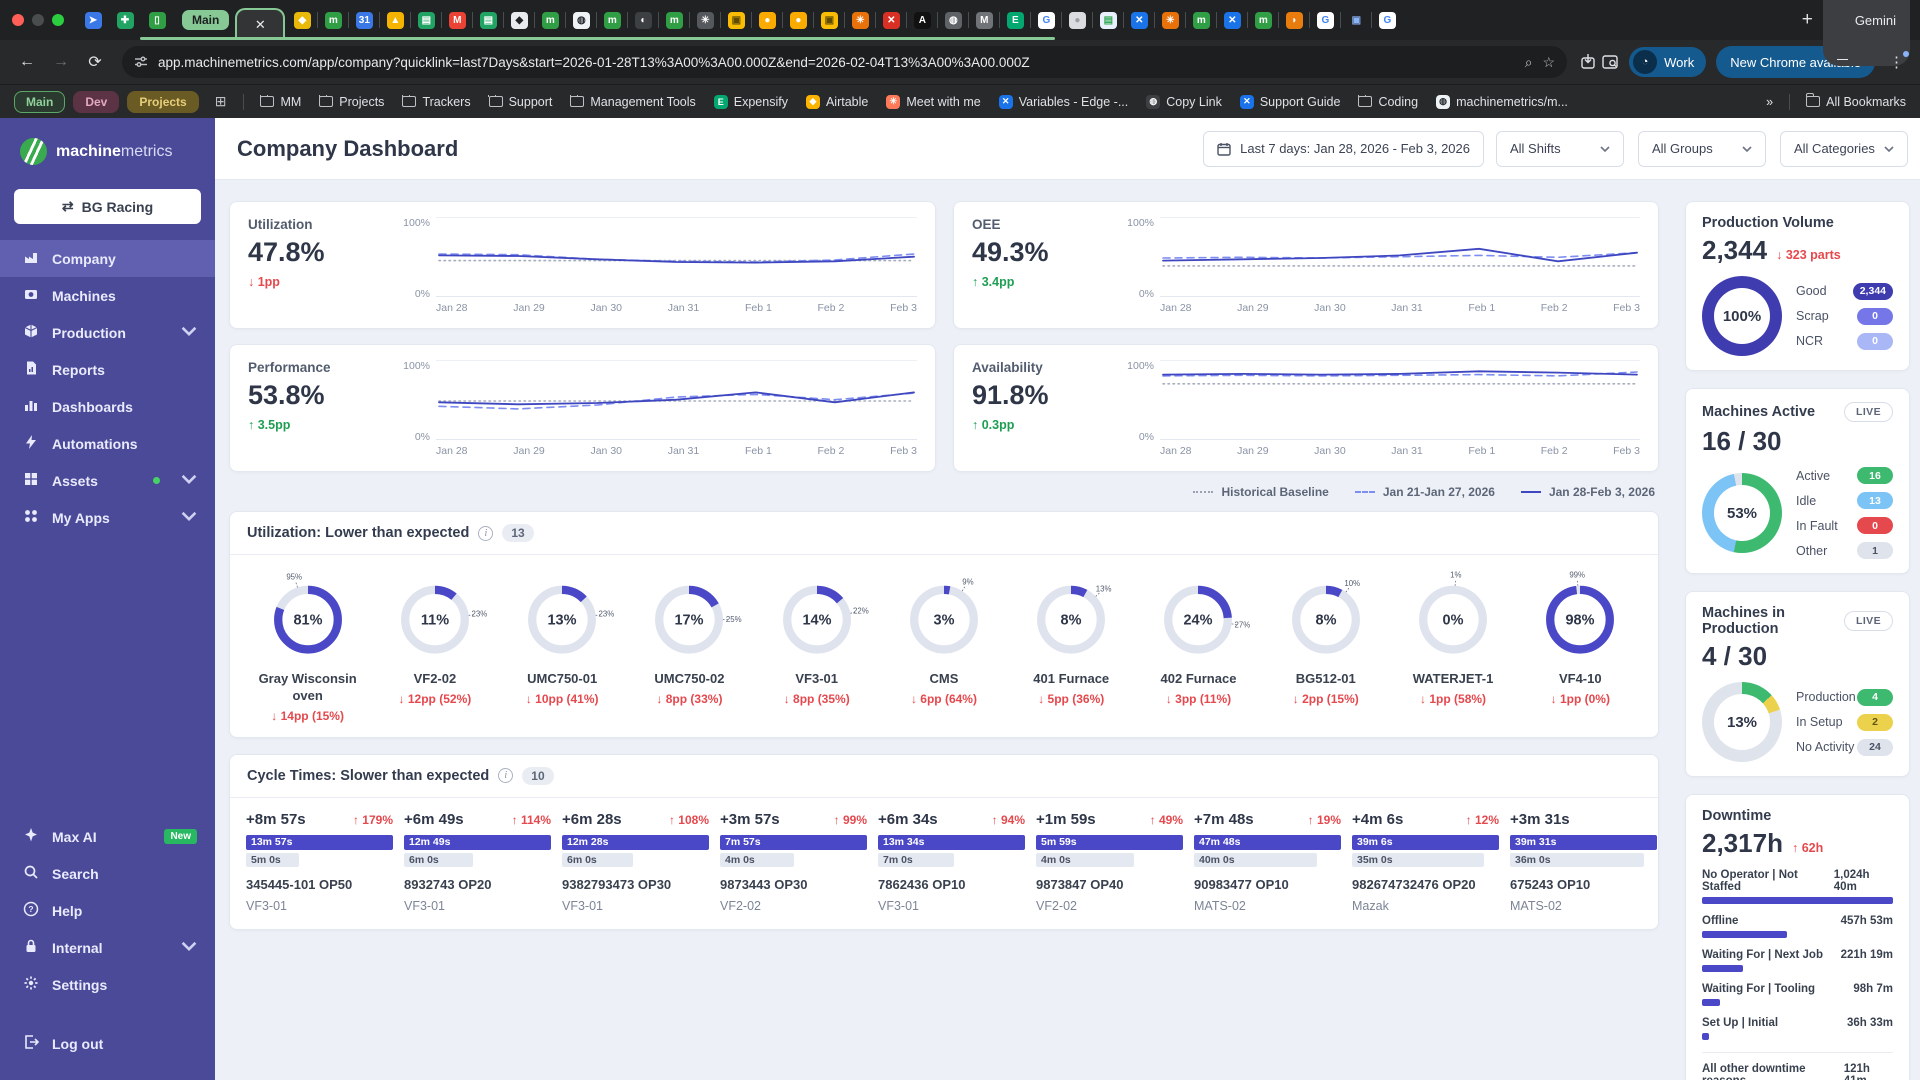 The height and width of the screenshot is (1080, 1920). Describe the element at coordinates (1549, 62) in the screenshot. I see `bookmark-star-icon: ☆` at that location.